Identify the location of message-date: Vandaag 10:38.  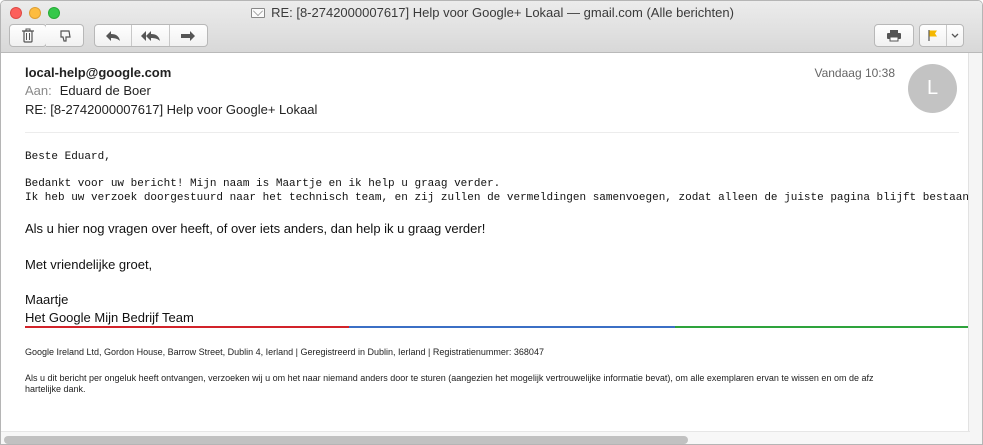
(854, 73).